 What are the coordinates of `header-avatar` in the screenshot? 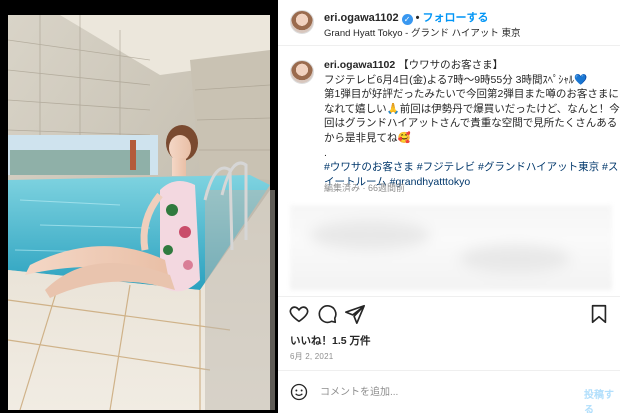 It's located at (302, 22).